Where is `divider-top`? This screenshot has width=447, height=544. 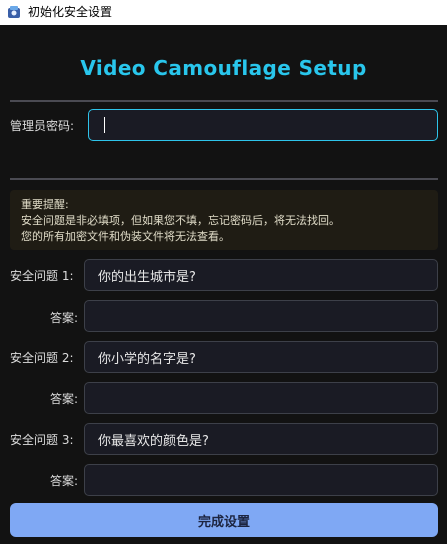 divider-top is located at coordinates (224, 101).